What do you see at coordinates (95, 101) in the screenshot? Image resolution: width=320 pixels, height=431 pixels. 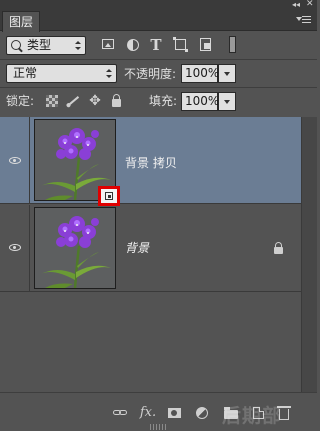 I see `lock-position-icon: ✥` at bounding box center [95, 101].